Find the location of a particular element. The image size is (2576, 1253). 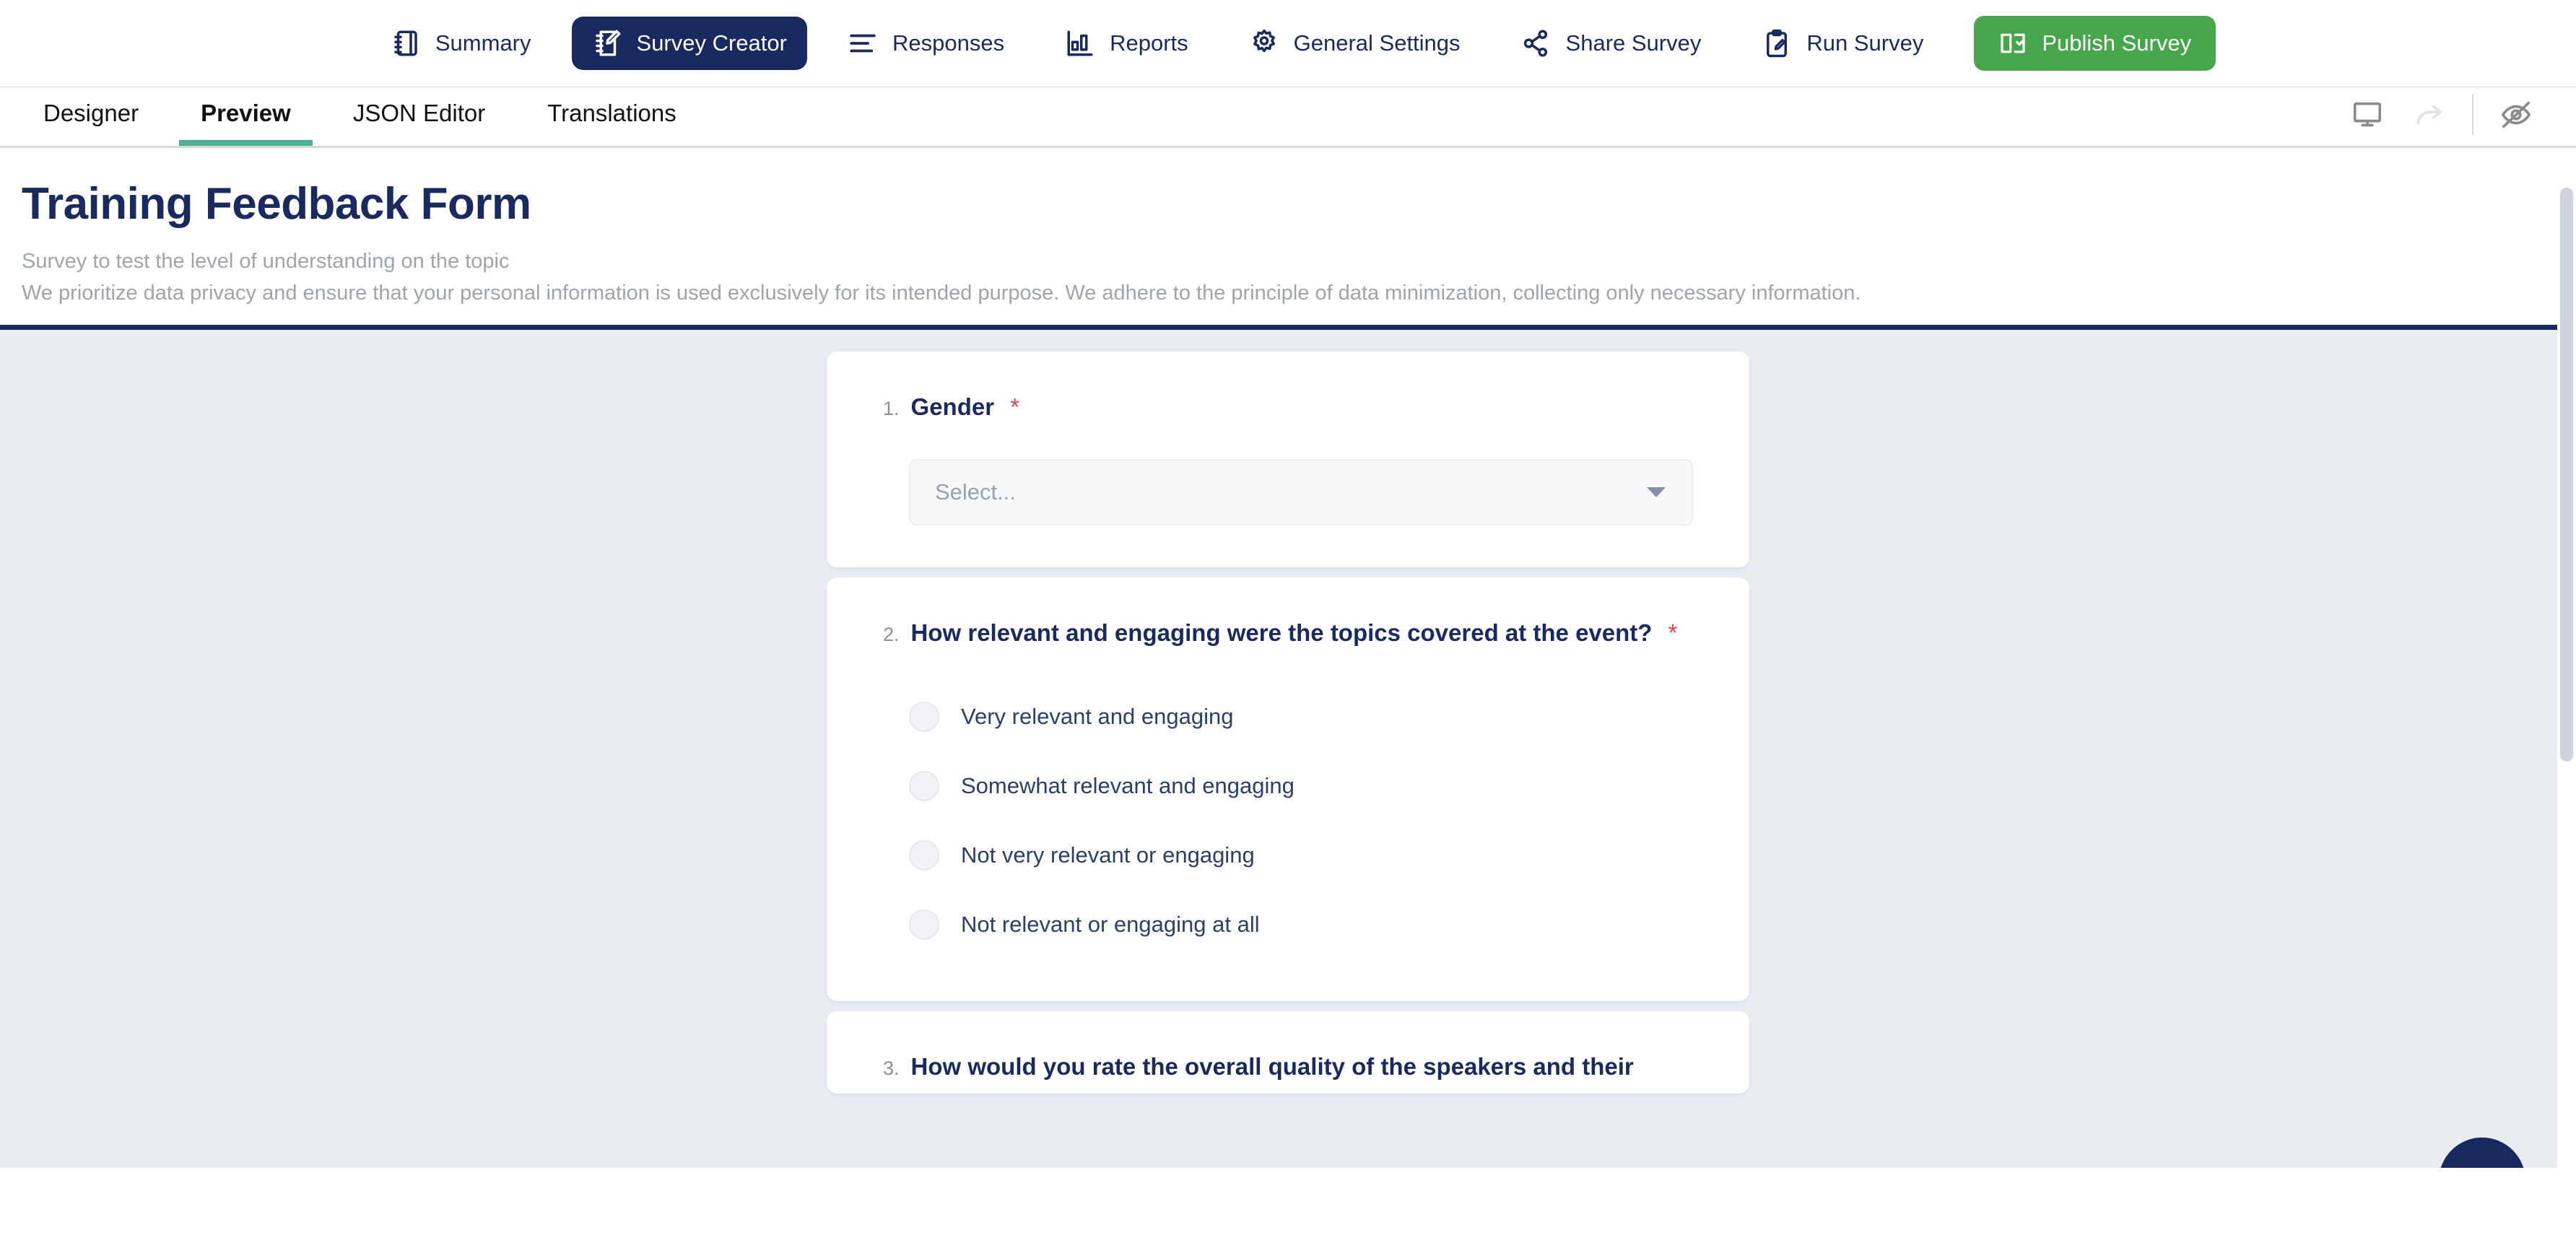

tab-json-editor: JSON Editor is located at coordinates (419, 123).